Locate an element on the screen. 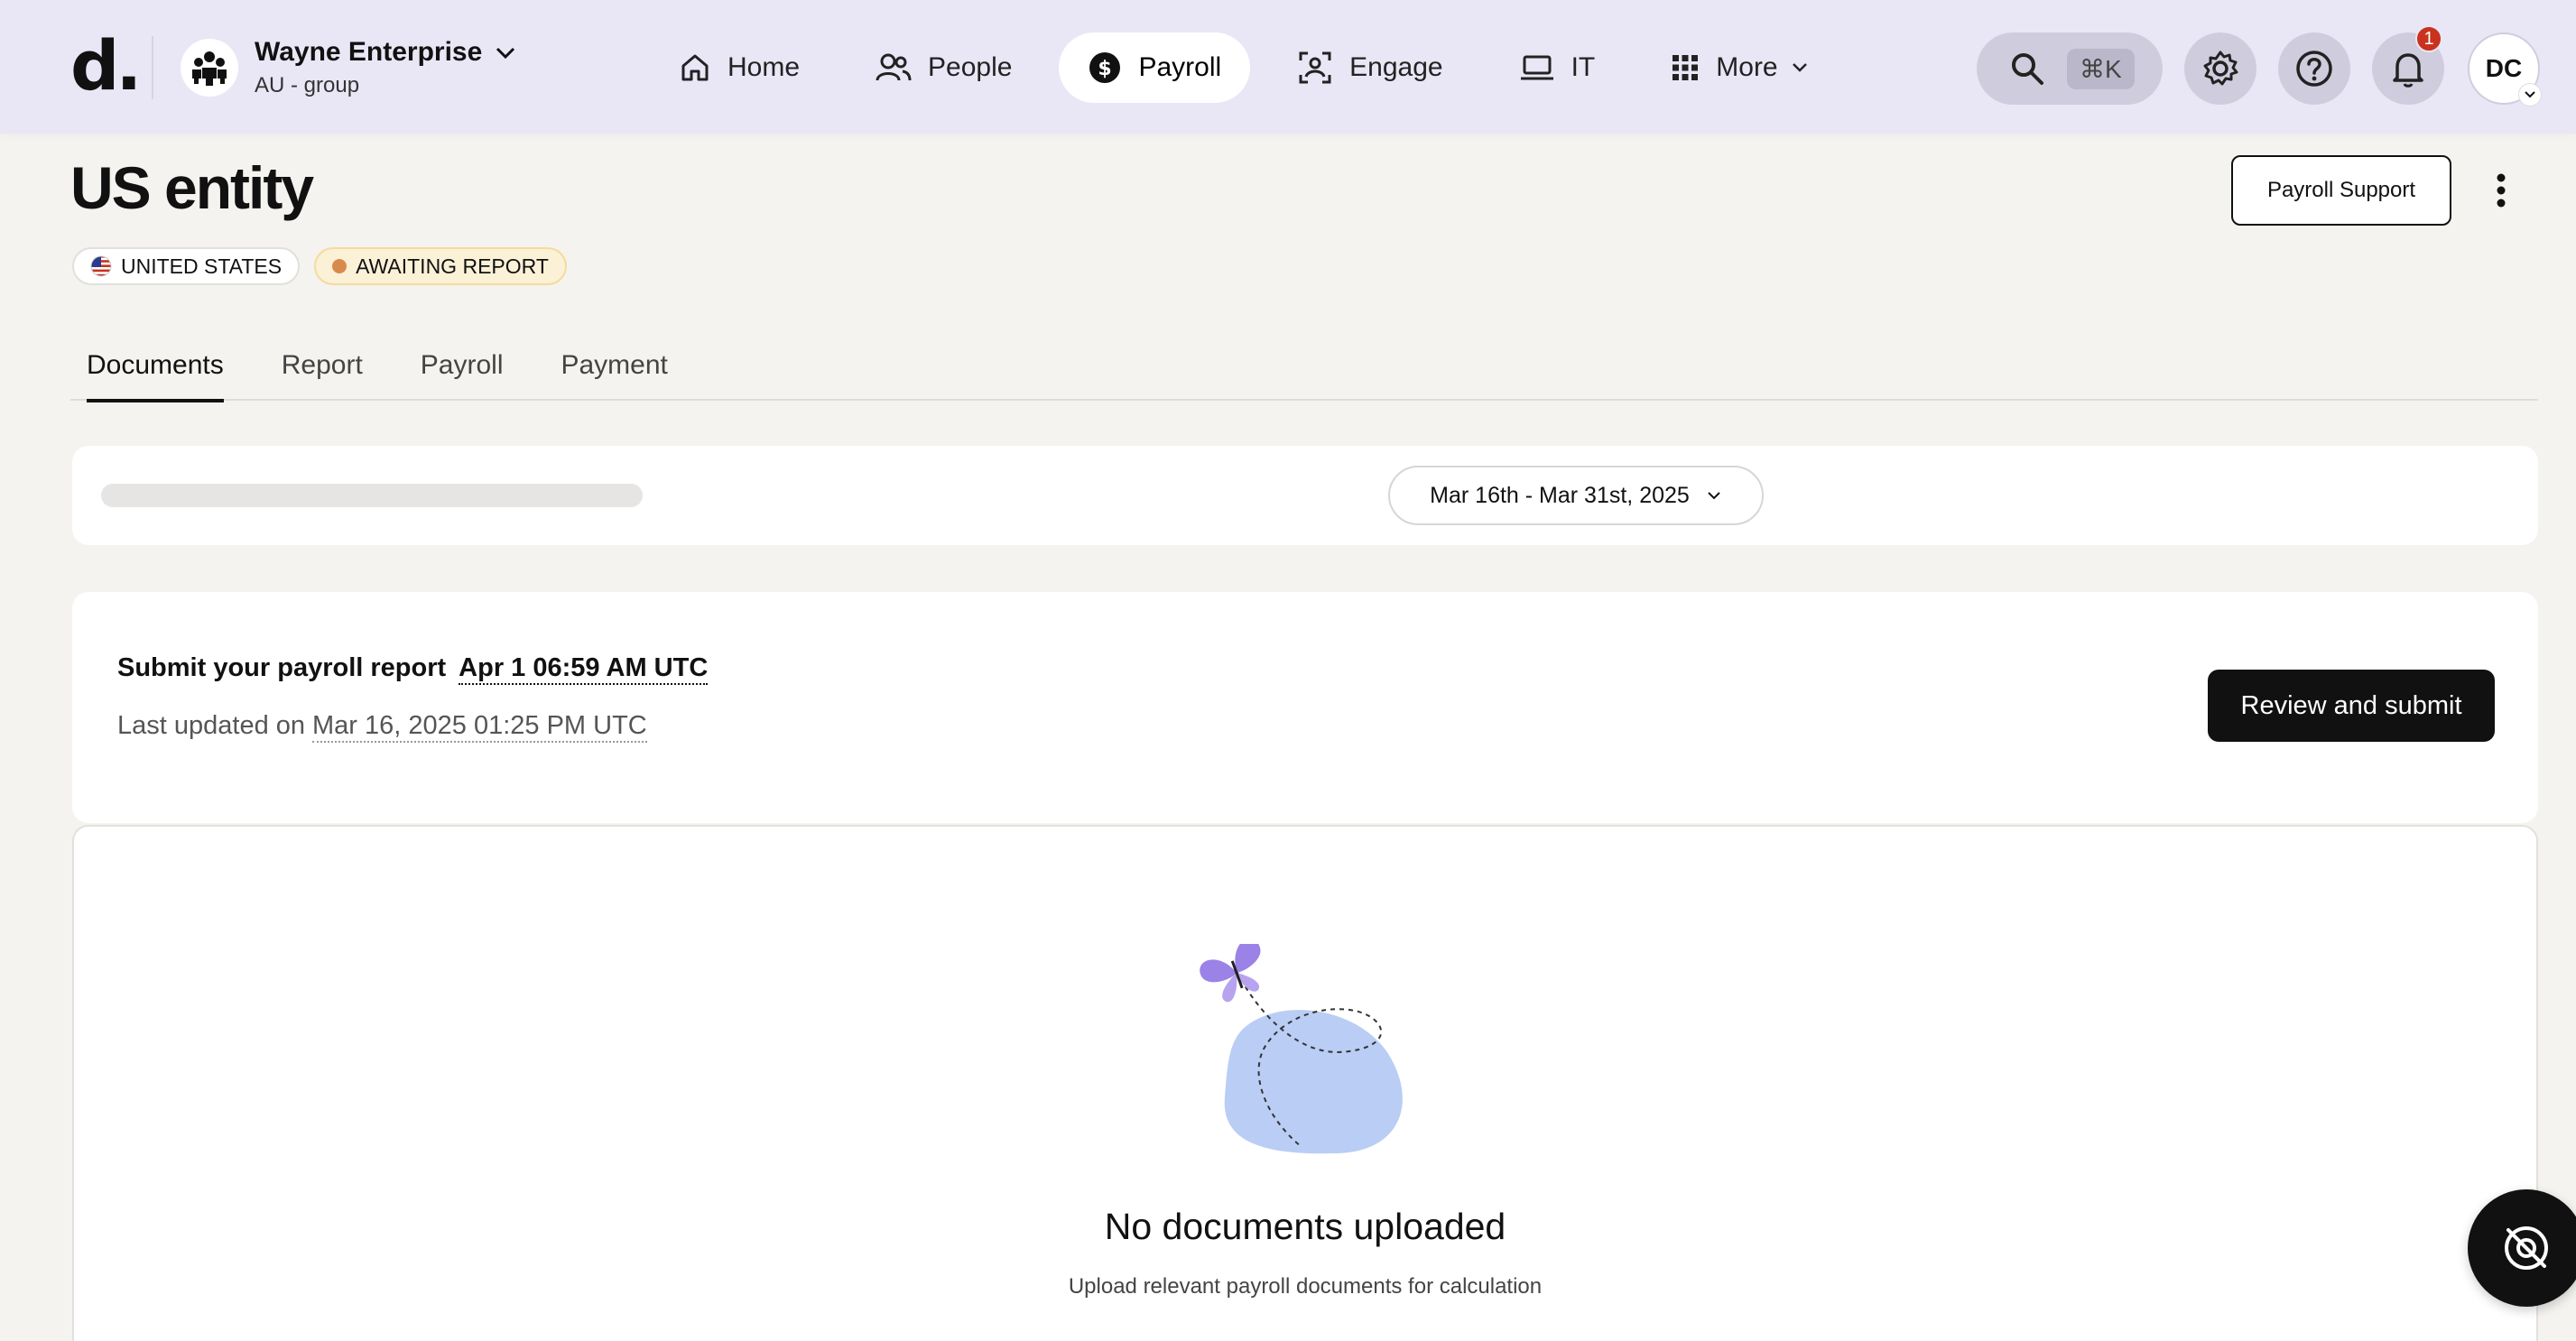  tab-report: Report is located at coordinates (322, 372).